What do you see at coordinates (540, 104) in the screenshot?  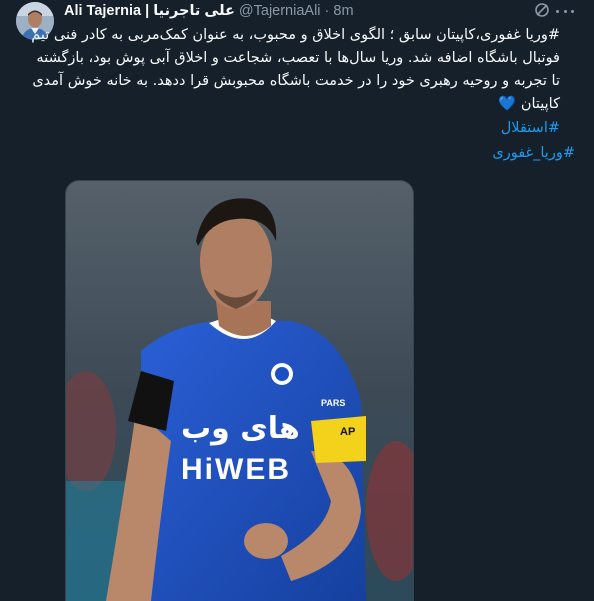 I see `tweet-line-4-text: کاپیتان` at bounding box center [540, 104].